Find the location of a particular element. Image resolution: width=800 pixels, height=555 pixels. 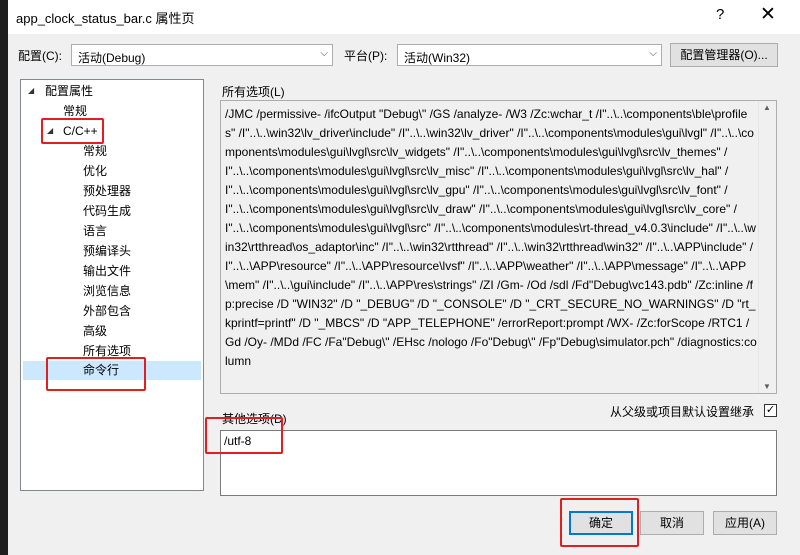

config-value: 活动(Debug) is located at coordinates (112, 58).